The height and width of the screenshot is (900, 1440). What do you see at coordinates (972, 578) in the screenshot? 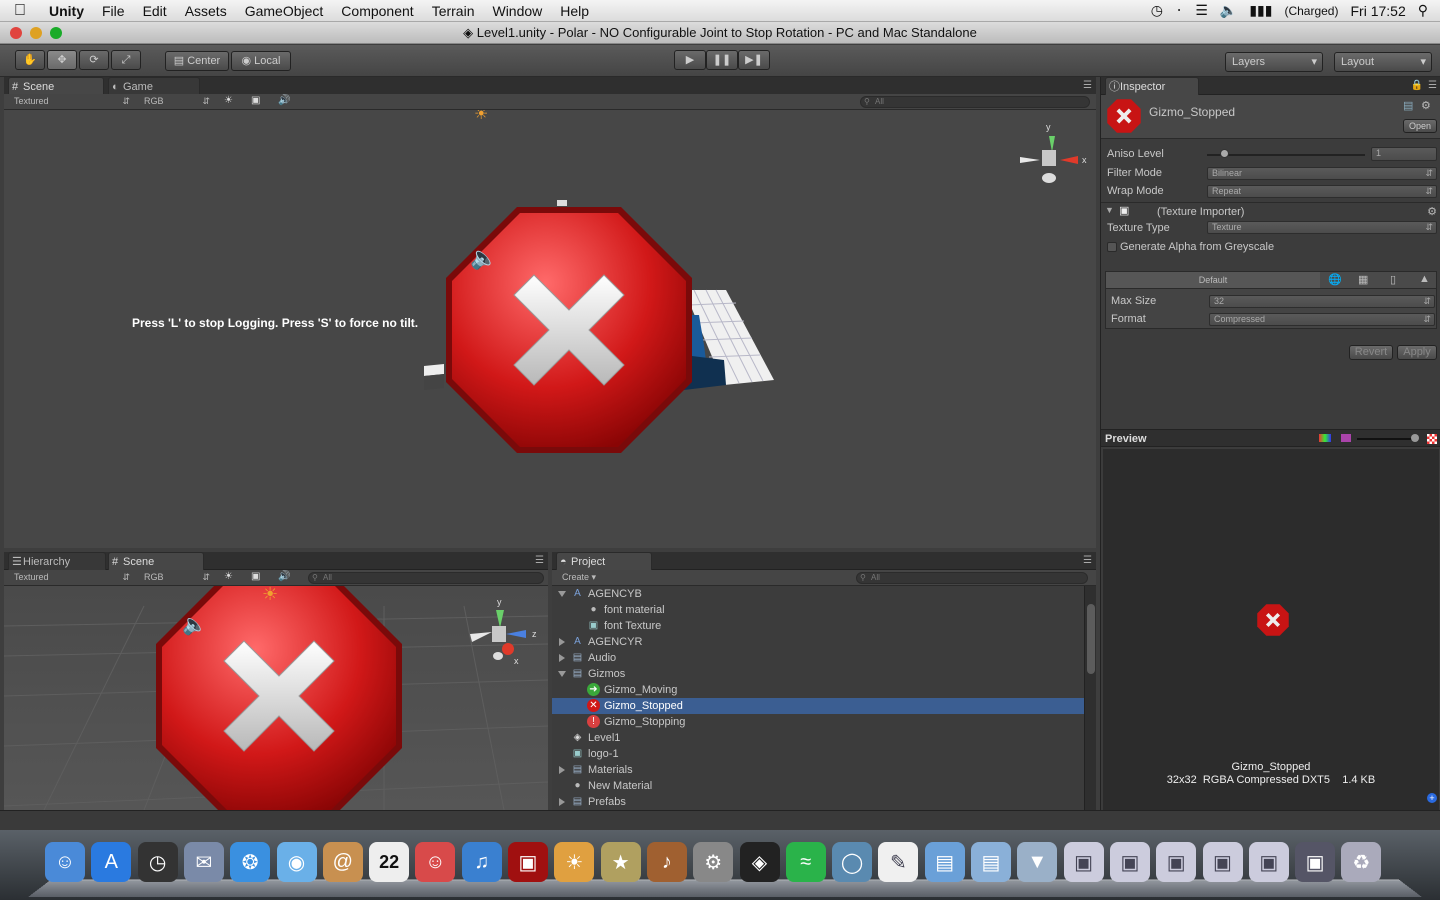
I see `project-search-input: ⚲ All` at bounding box center [972, 578].